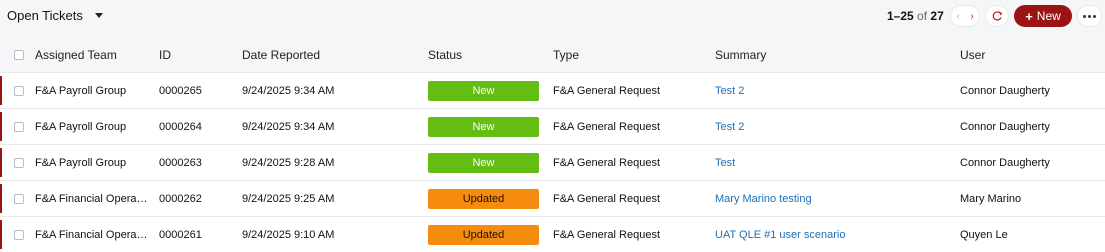 This screenshot has height=252, width=1105. What do you see at coordinates (1029, 16) in the screenshot?
I see `plus-icon: +` at bounding box center [1029, 16].